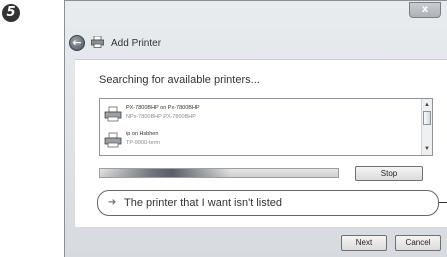  I want to click on printer-detail: TP-9900-term, so click(143, 143).